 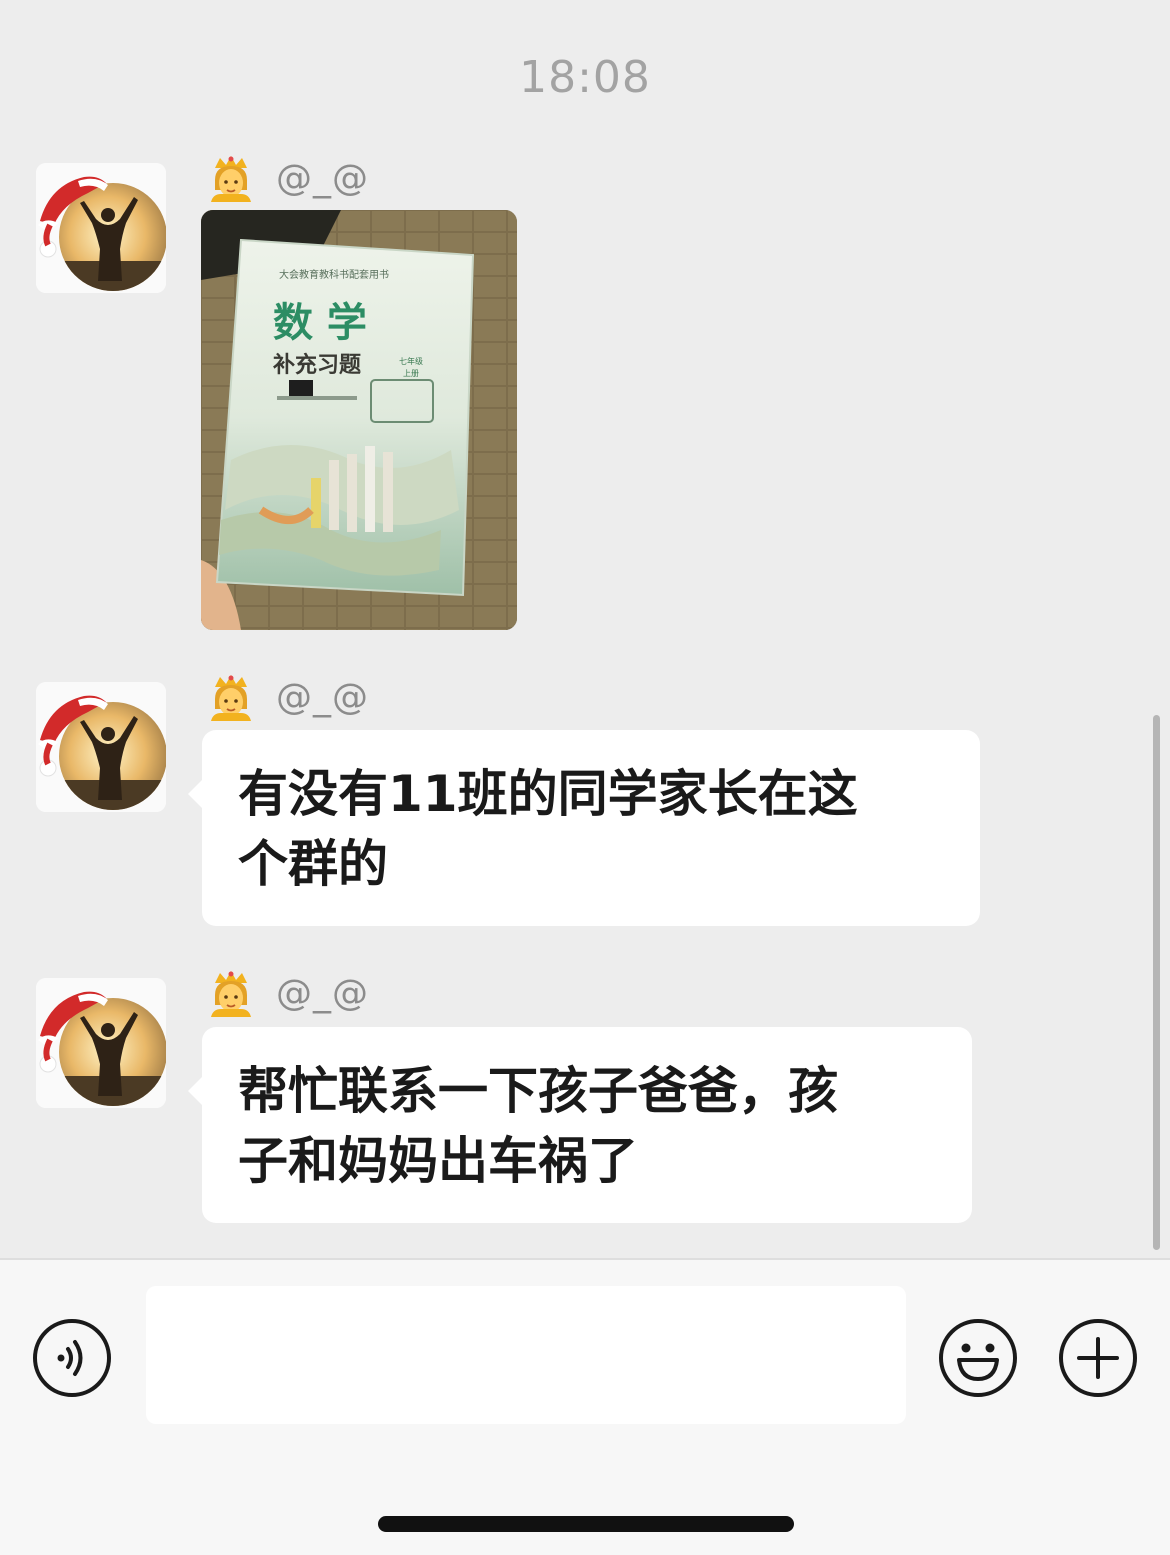 What do you see at coordinates (320, 323) in the screenshot?
I see `book-title: 数 学` at bounding box center [320, 323].